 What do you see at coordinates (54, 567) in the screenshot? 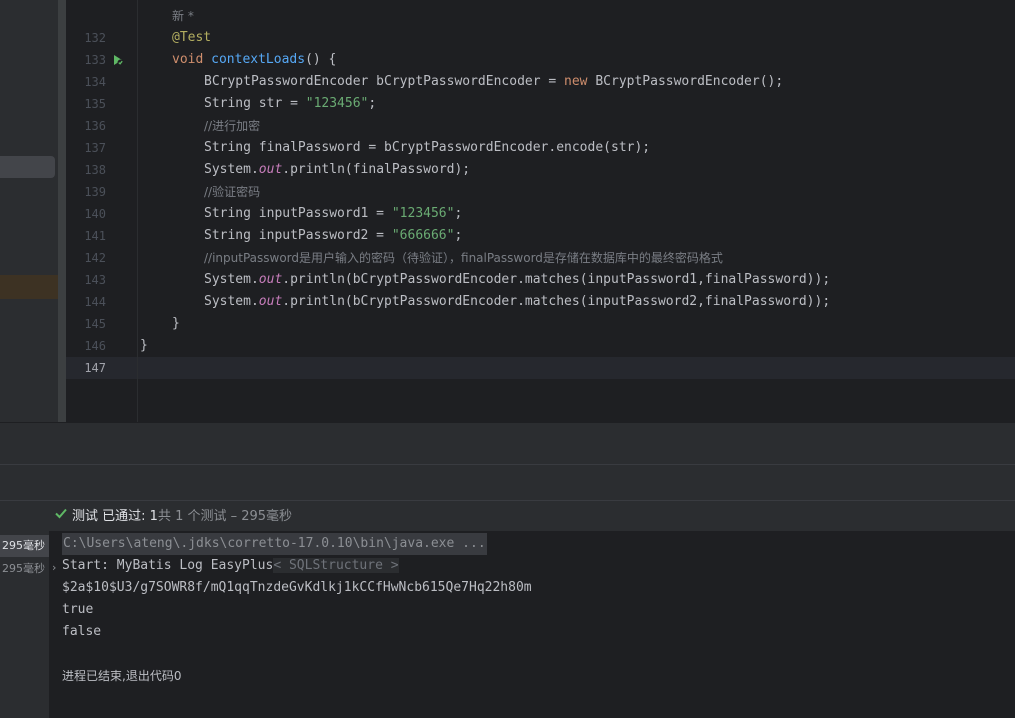
I see `expand-arrow-icon: ›` at bounding box center [54, 567].